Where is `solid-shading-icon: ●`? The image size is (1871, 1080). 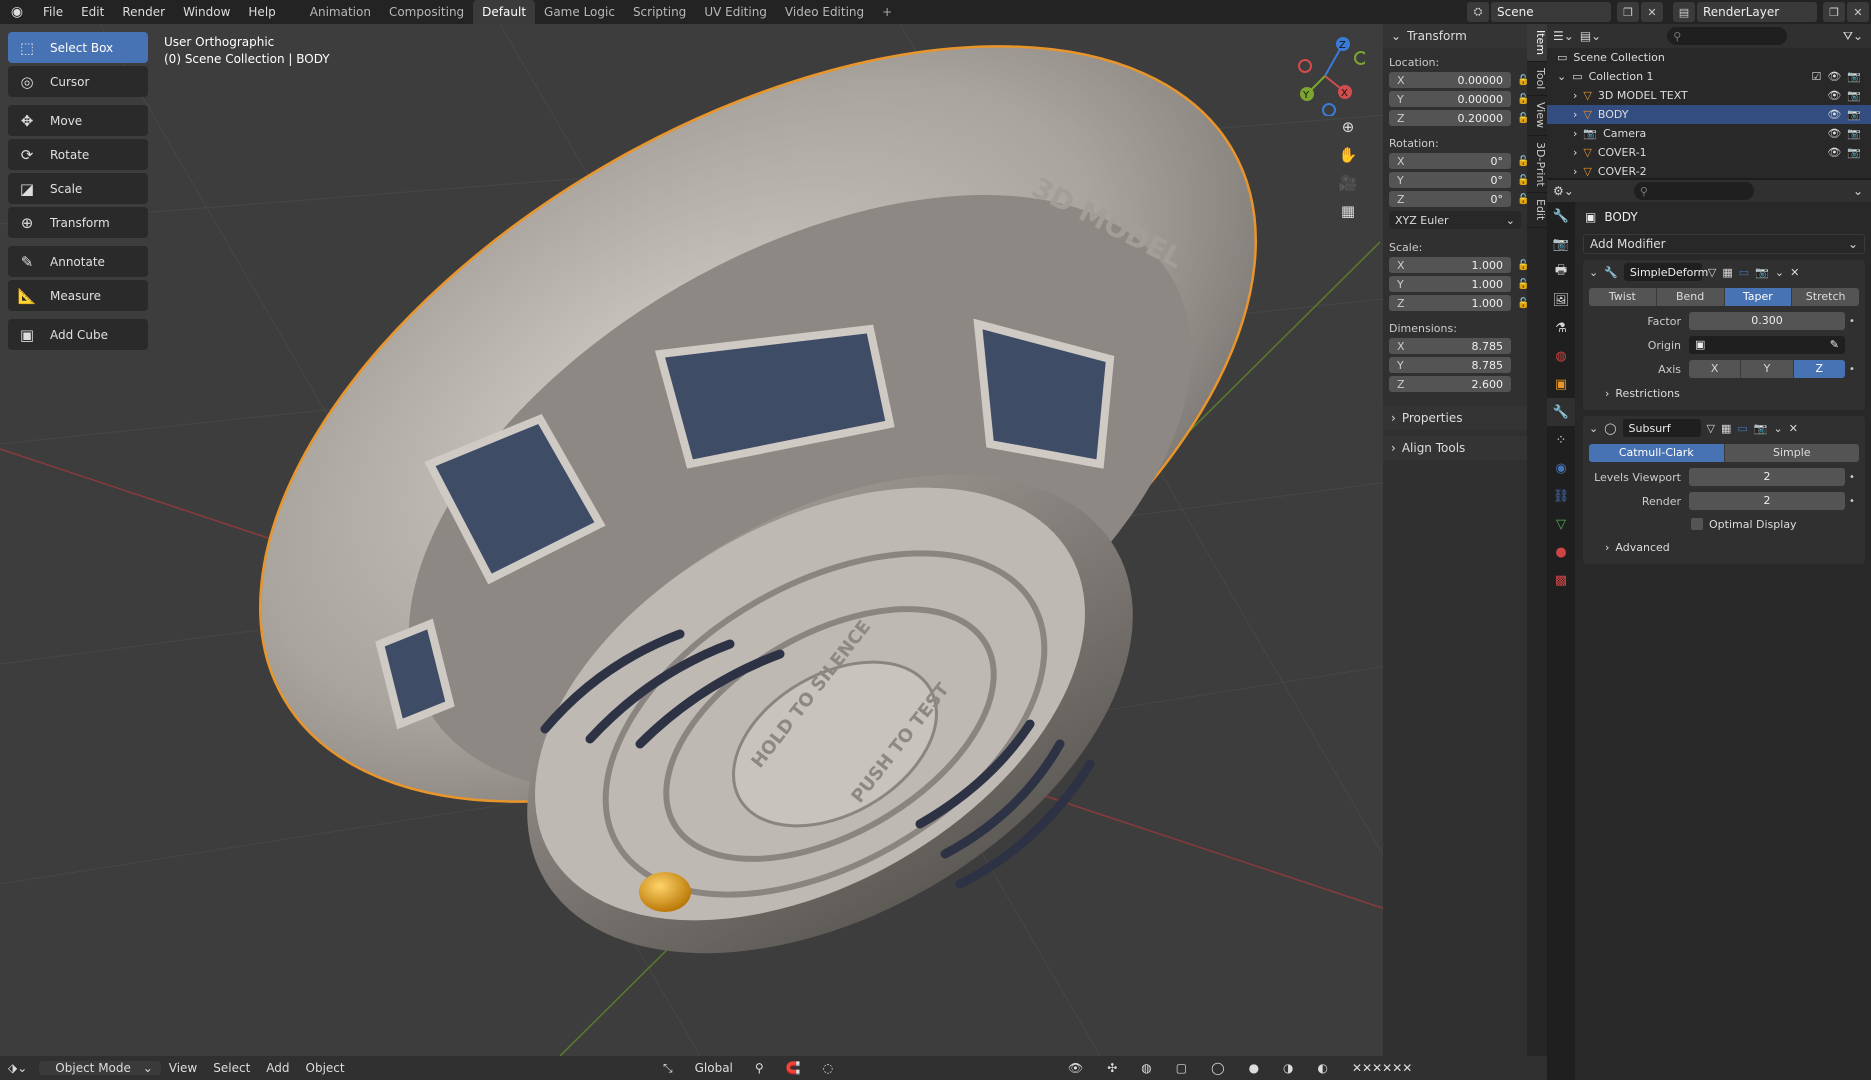
solid-shading-icon: ● is located at coordinates (1254, 1068).